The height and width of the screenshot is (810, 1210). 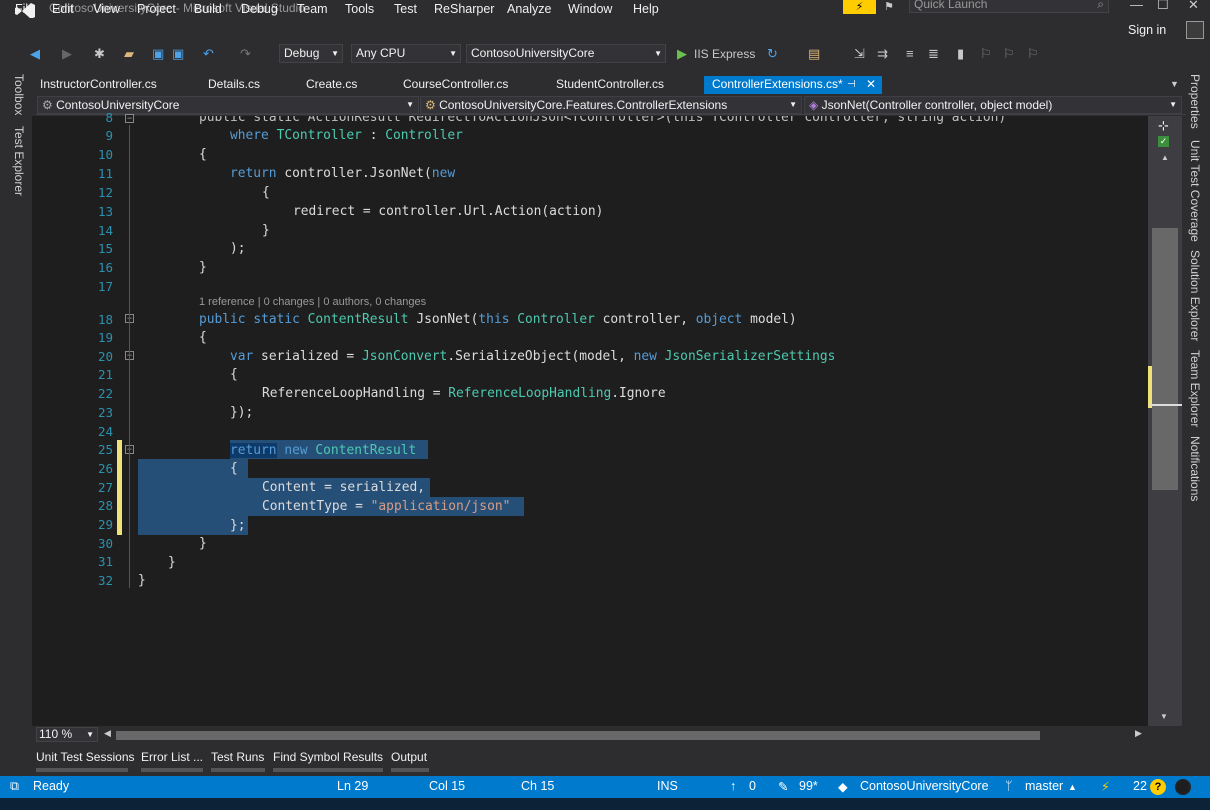 What do you see at coordinates (1163, 126) in the screenshot?
I see `split-icon: ⊹` at bounding box center [1163, 126].